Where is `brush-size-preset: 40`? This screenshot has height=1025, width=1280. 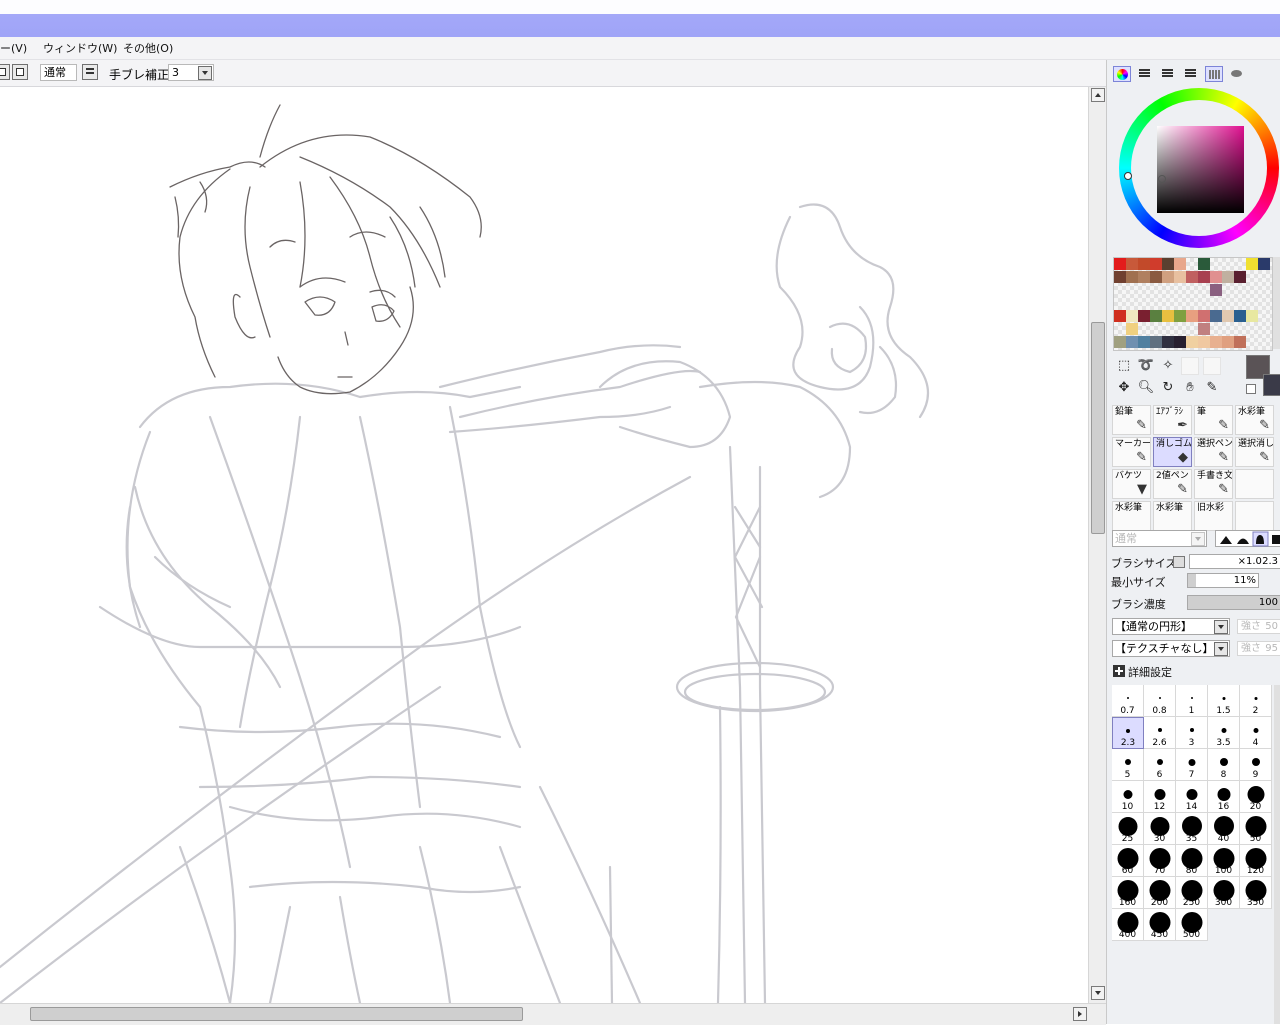 brush-size-preset: 40 is located at coordinates (1224, 829).